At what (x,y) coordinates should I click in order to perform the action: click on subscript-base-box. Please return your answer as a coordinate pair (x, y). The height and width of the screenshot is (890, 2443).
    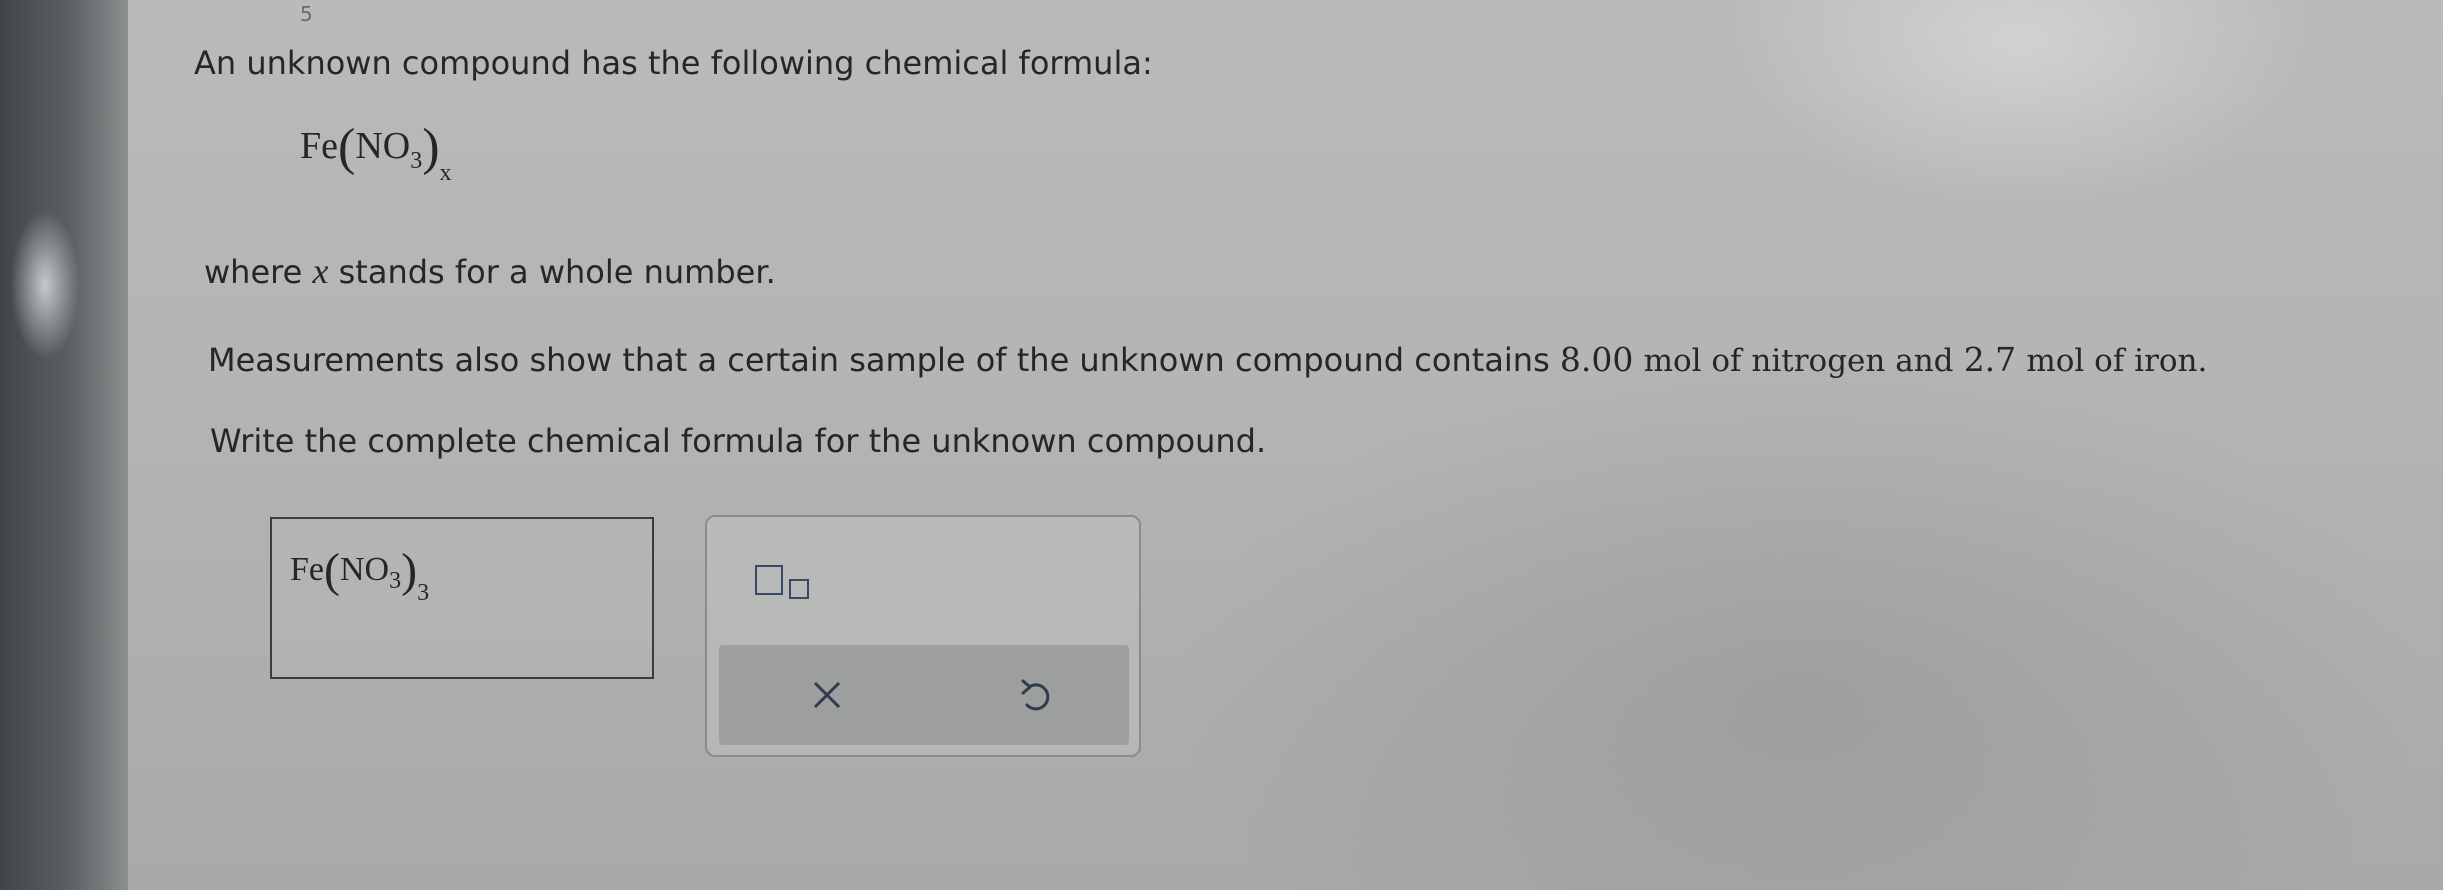
    Looking at the image, I should click on (769, 580).